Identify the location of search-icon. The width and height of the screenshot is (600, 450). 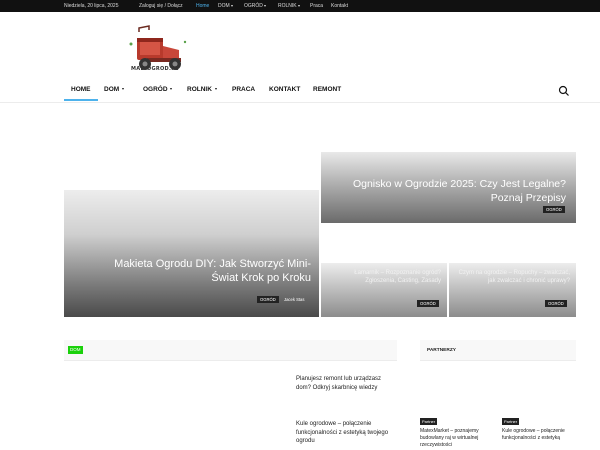
(564, 91).